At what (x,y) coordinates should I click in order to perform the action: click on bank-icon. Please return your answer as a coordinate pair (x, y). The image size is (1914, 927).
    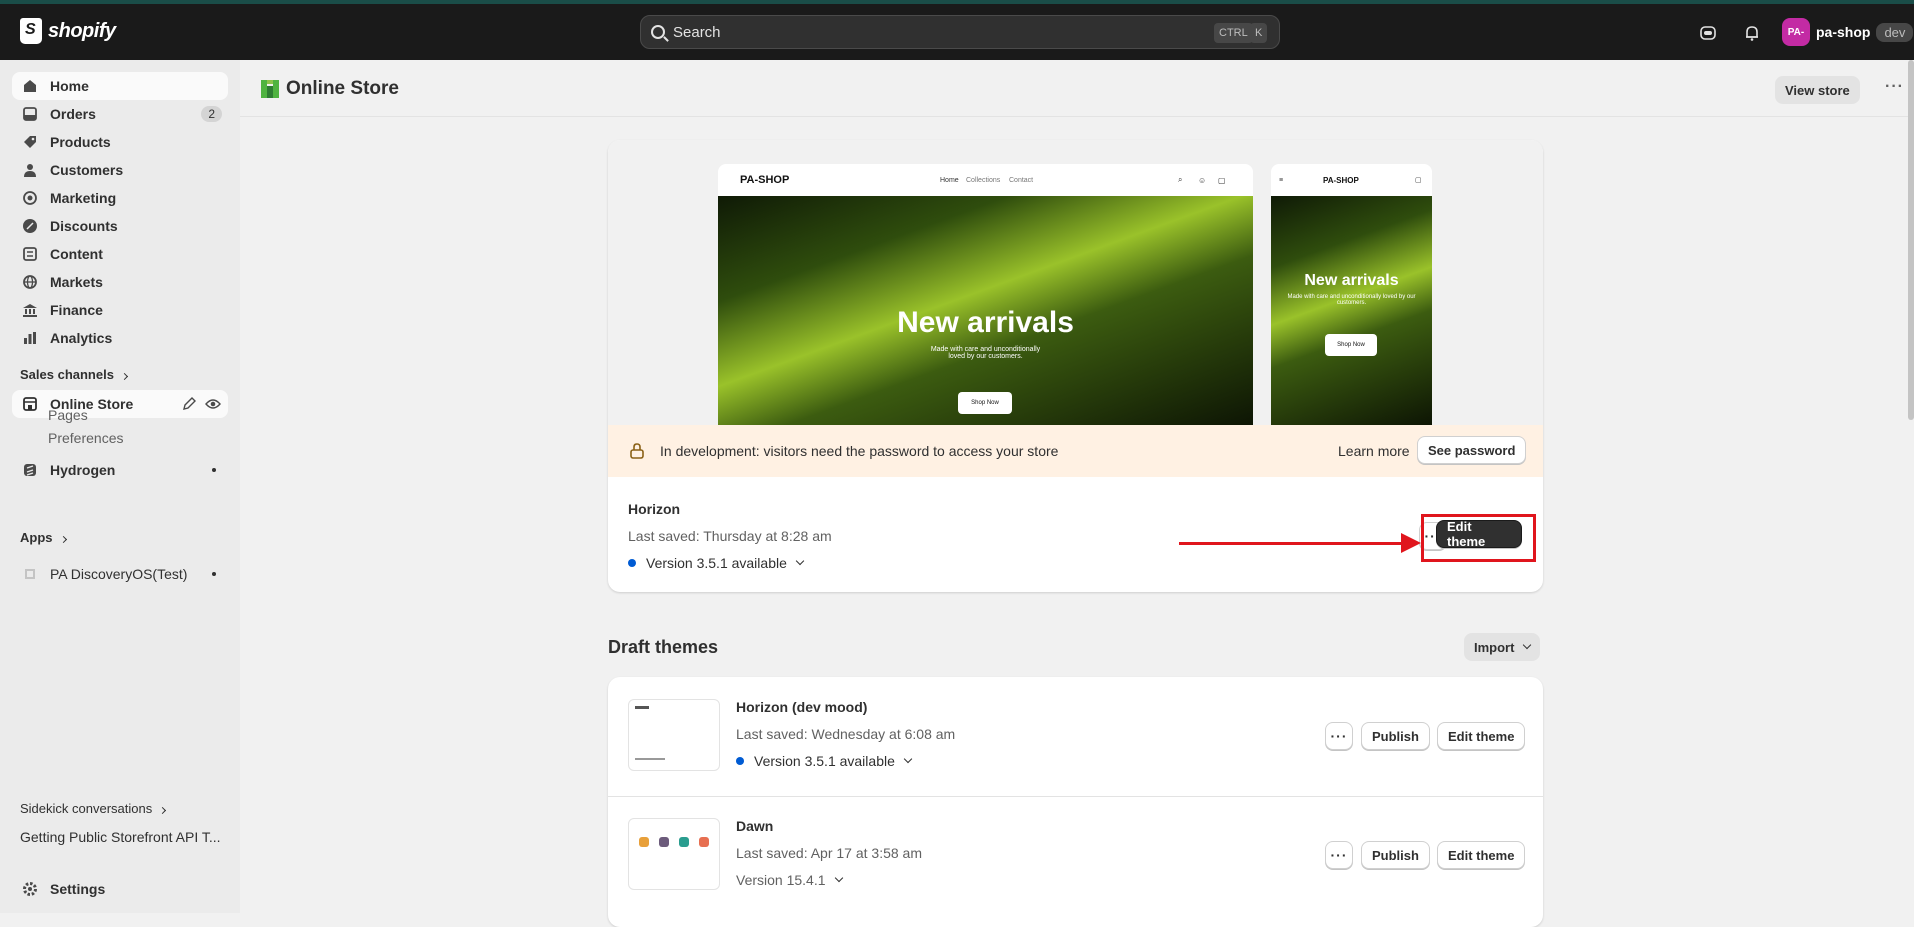
    Looking at the image, I should click on (30, 310).